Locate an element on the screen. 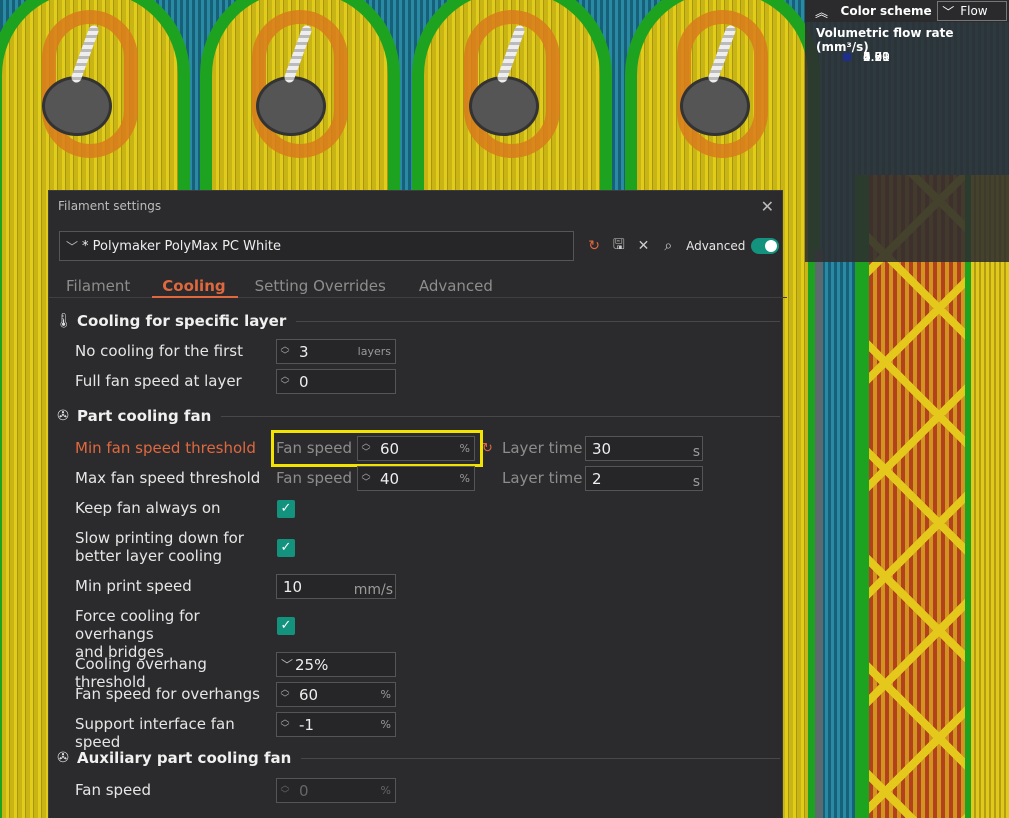  model-rail is located at coordinates (819, 534).